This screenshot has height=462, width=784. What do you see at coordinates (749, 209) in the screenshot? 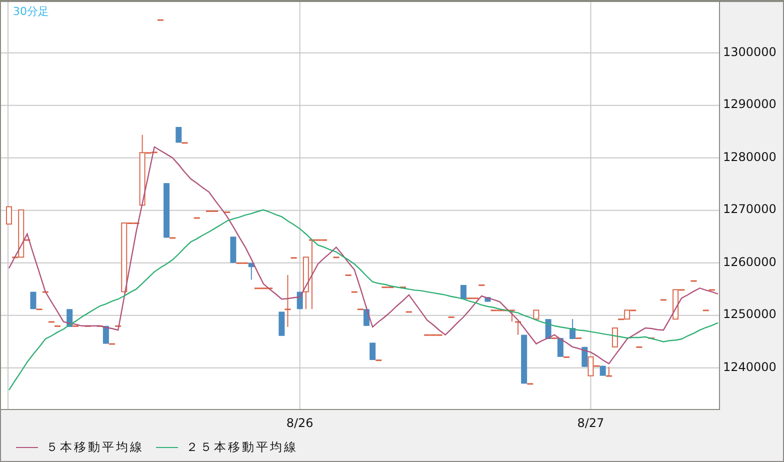
I see `axis-label: 1270000` at bounding box center [749, 209].